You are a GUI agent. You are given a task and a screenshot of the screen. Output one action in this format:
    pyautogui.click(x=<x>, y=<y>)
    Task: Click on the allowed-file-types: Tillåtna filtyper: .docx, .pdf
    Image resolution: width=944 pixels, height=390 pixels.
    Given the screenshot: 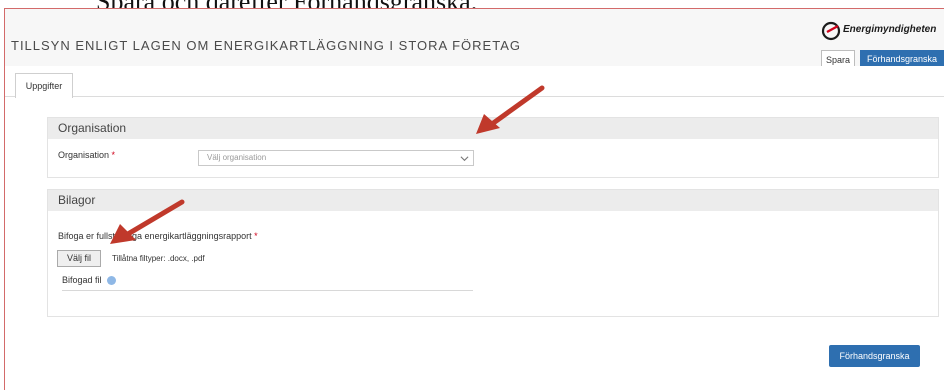 What is the action you would take?
    pyautogui.click(x=158, y=258)
    